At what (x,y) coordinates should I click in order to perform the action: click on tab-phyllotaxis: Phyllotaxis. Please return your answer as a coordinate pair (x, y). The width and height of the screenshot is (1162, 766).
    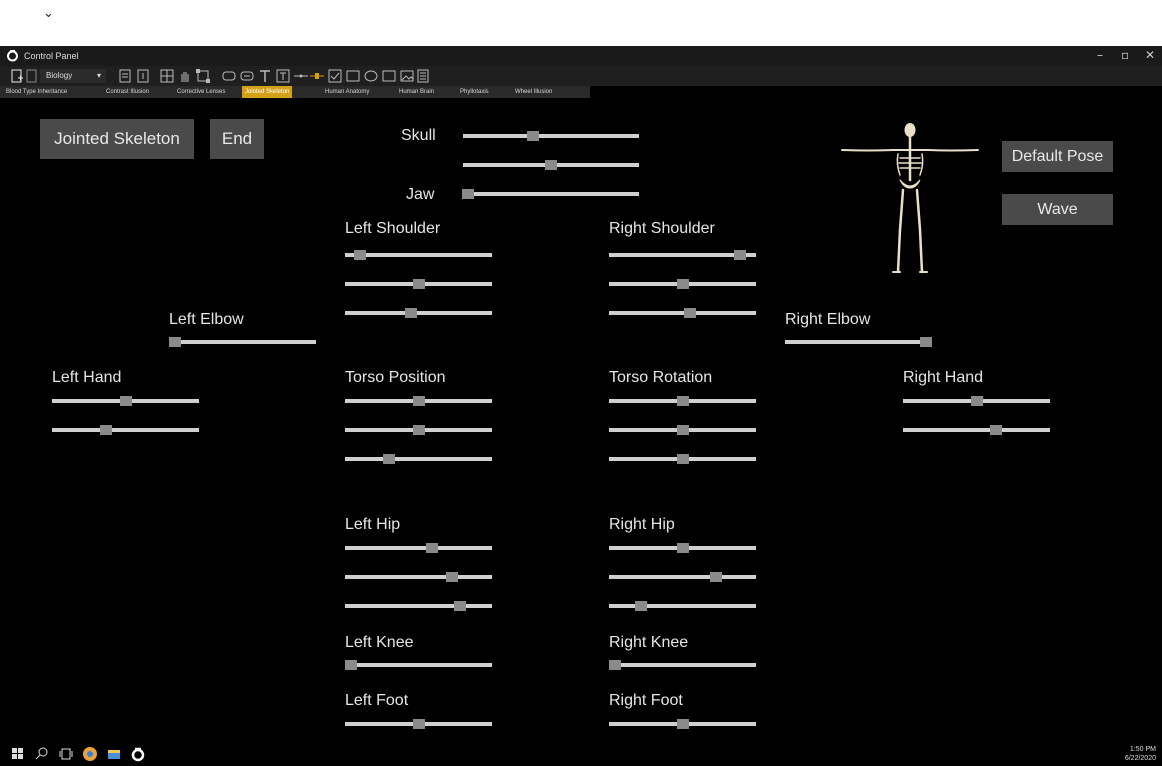
    Looking at the image, I should click on (474, 92).